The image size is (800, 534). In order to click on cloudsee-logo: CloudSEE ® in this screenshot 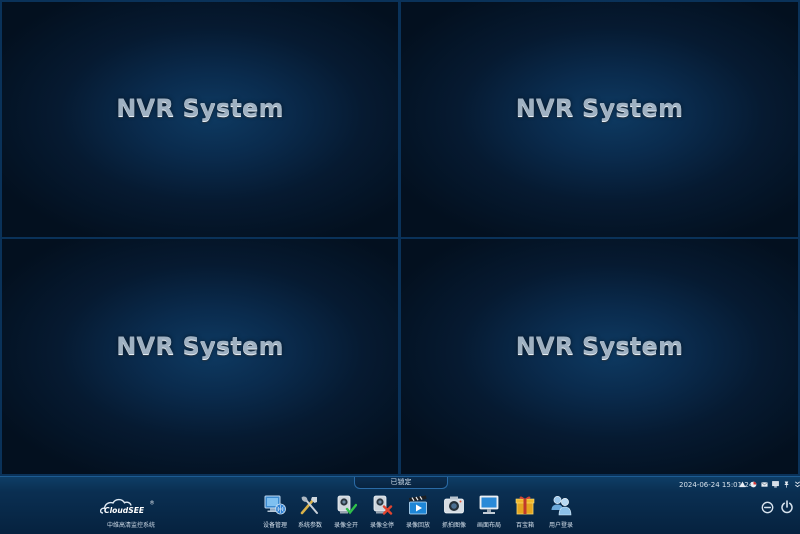, I will do `click(127, 506)`.